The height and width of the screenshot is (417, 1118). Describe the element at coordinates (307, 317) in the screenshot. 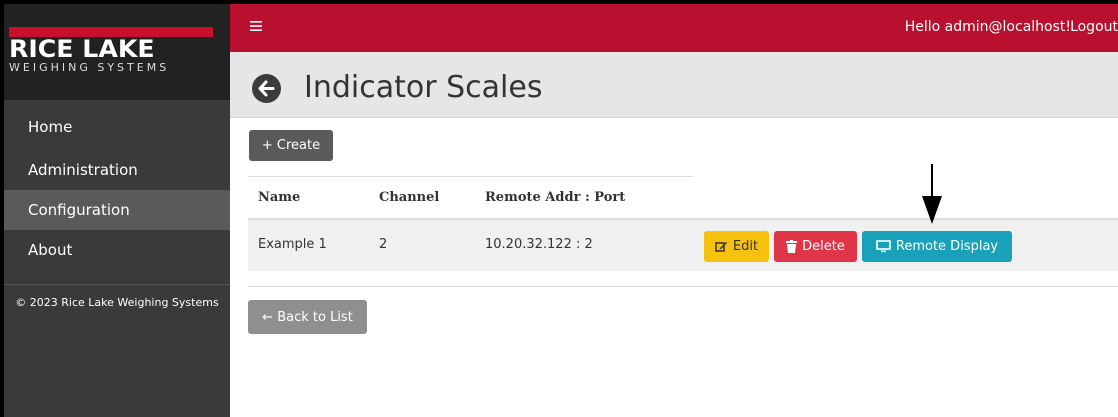

I see `back-to-list-button: ← Back to List` at that location.